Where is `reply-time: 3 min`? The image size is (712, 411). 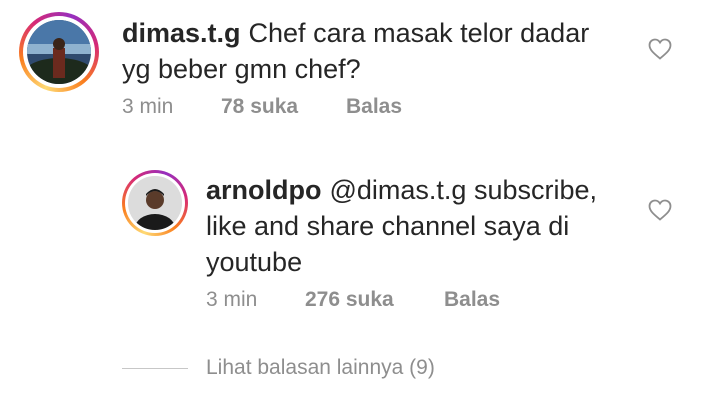 reply-time: 3 min is located at coordinates (232, 299).